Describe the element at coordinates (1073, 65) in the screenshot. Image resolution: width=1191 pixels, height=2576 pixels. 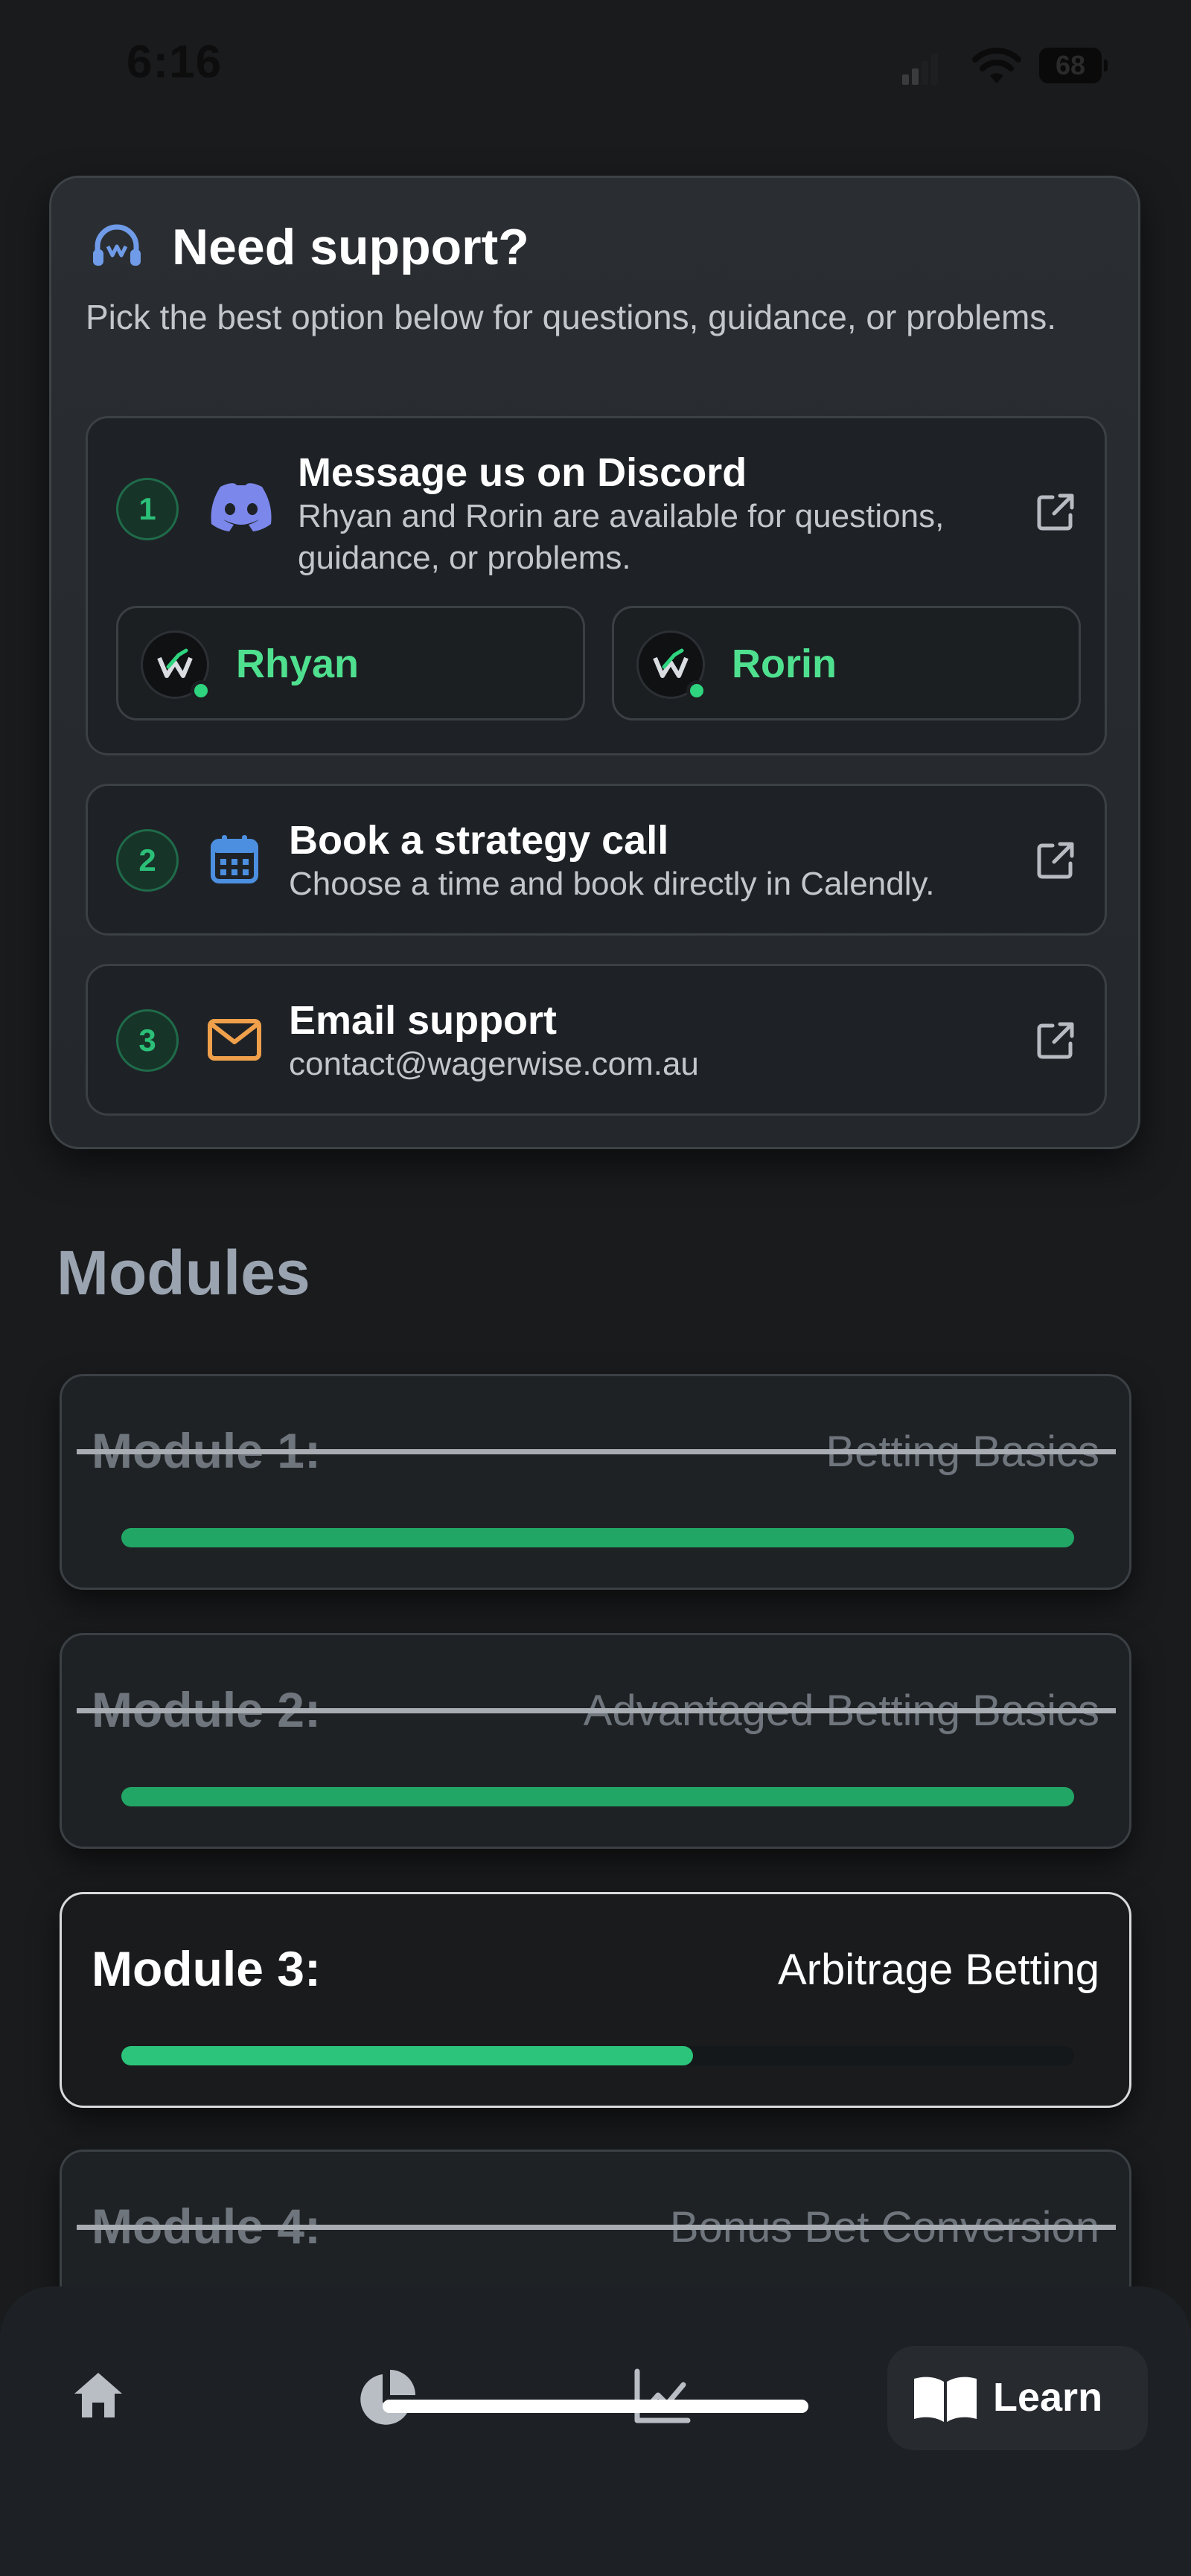
I see `battery-icon: 68` at that location.